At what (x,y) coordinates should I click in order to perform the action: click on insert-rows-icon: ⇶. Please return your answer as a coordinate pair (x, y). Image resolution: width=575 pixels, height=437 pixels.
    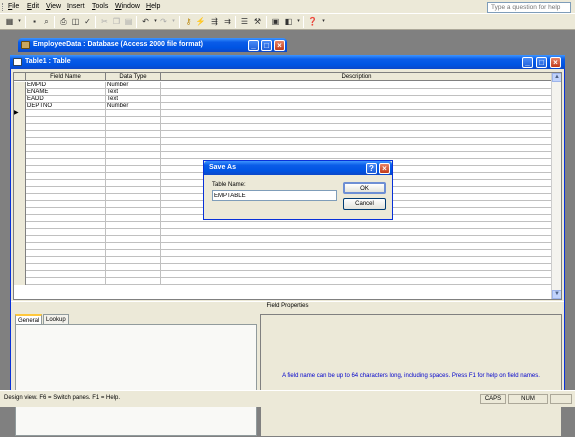
    Looking at the image, I should click on (214, 21).